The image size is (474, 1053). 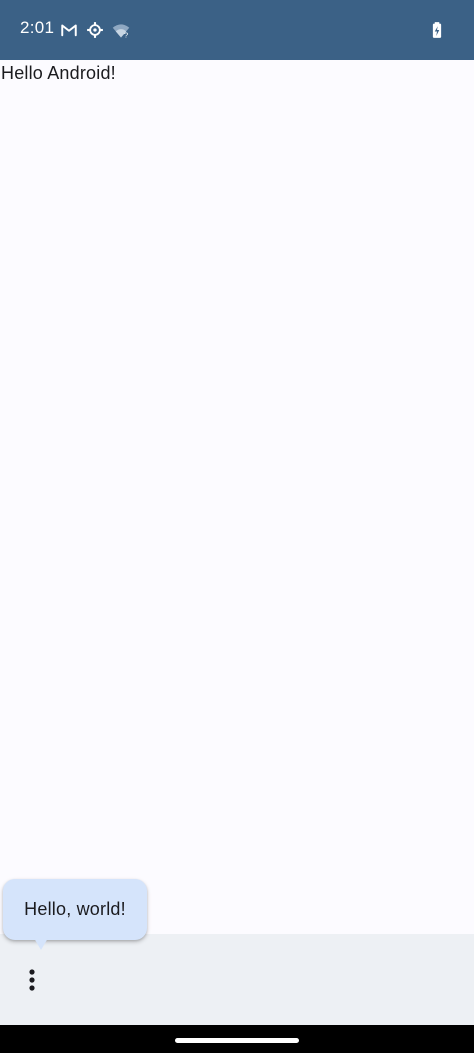 What do you see at coordinates (41, 944) in the screenshot?
I see `tooltip-caret` at bounding box center [41, 944].